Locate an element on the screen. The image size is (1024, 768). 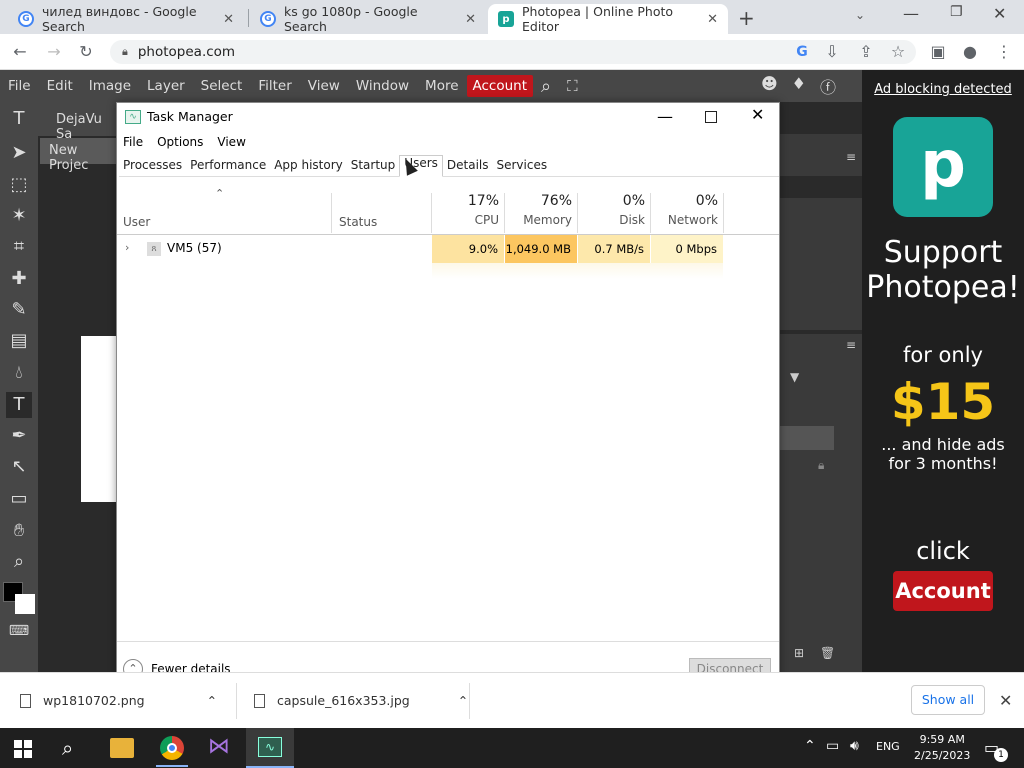
doc-tab: New Projec is located at coordinates (79, 155).